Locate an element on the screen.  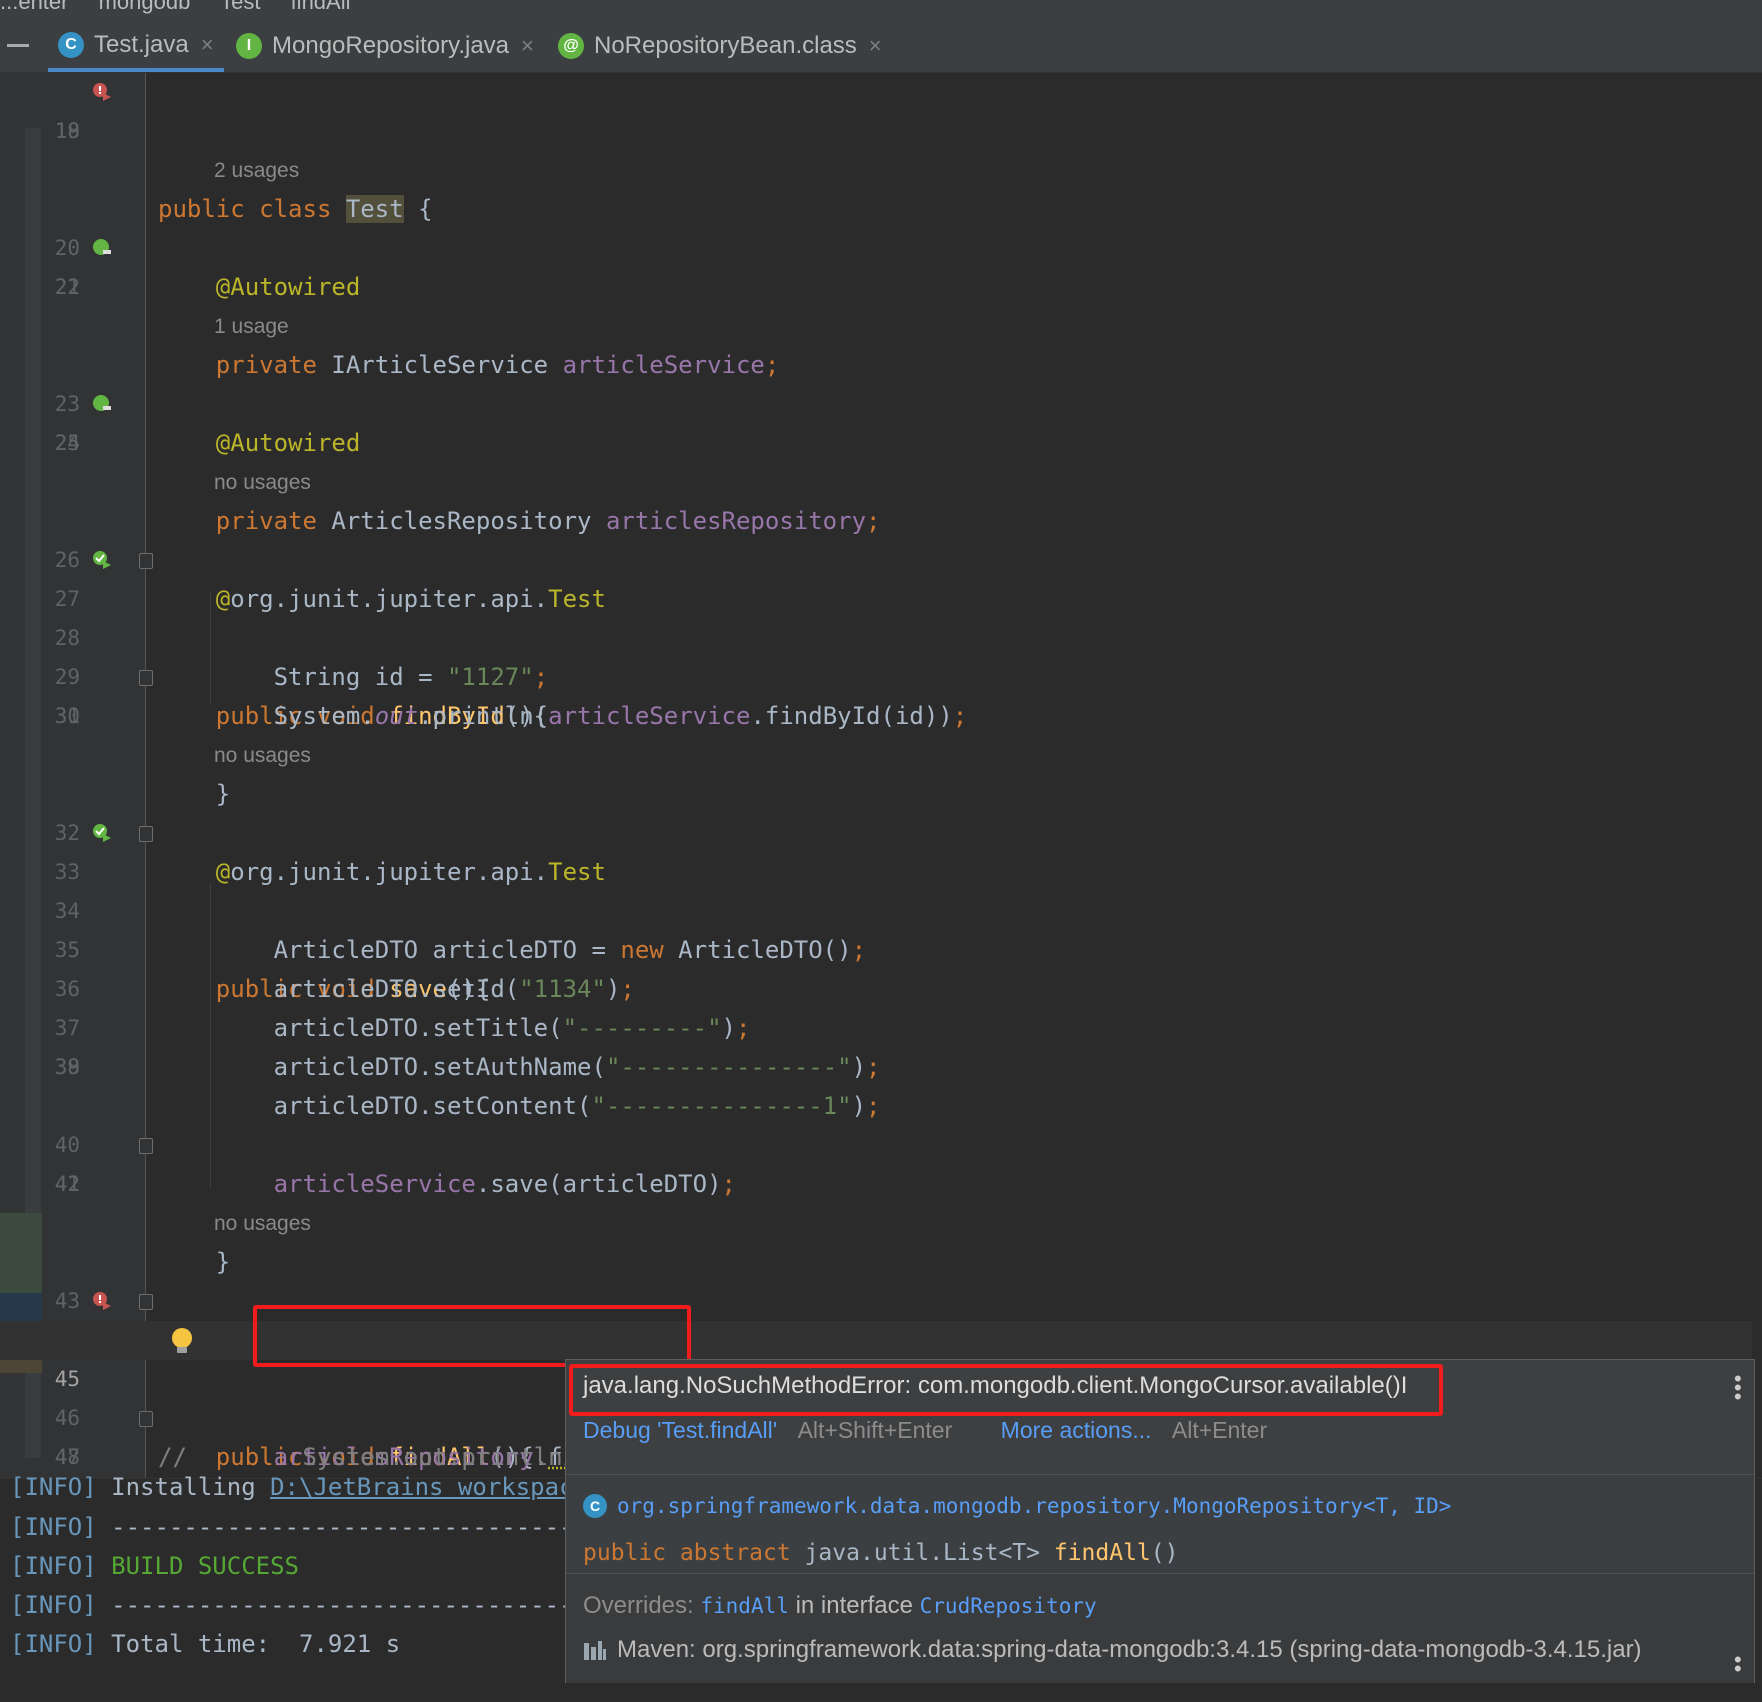
code-line: 40 articleService.save(articleDTO); is located at coordinates (881, 1142).